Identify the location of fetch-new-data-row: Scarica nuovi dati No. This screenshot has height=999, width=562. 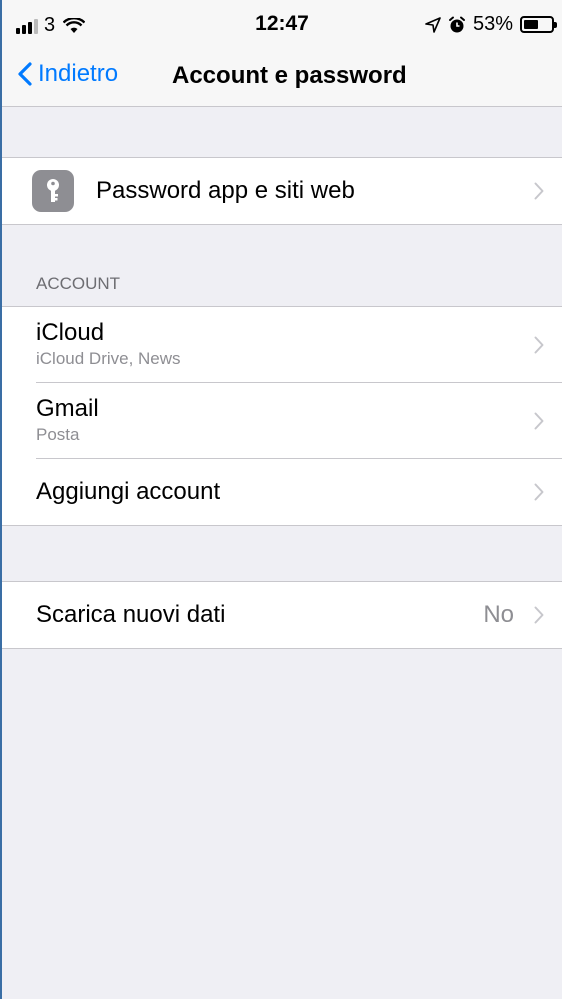
(282, 615).